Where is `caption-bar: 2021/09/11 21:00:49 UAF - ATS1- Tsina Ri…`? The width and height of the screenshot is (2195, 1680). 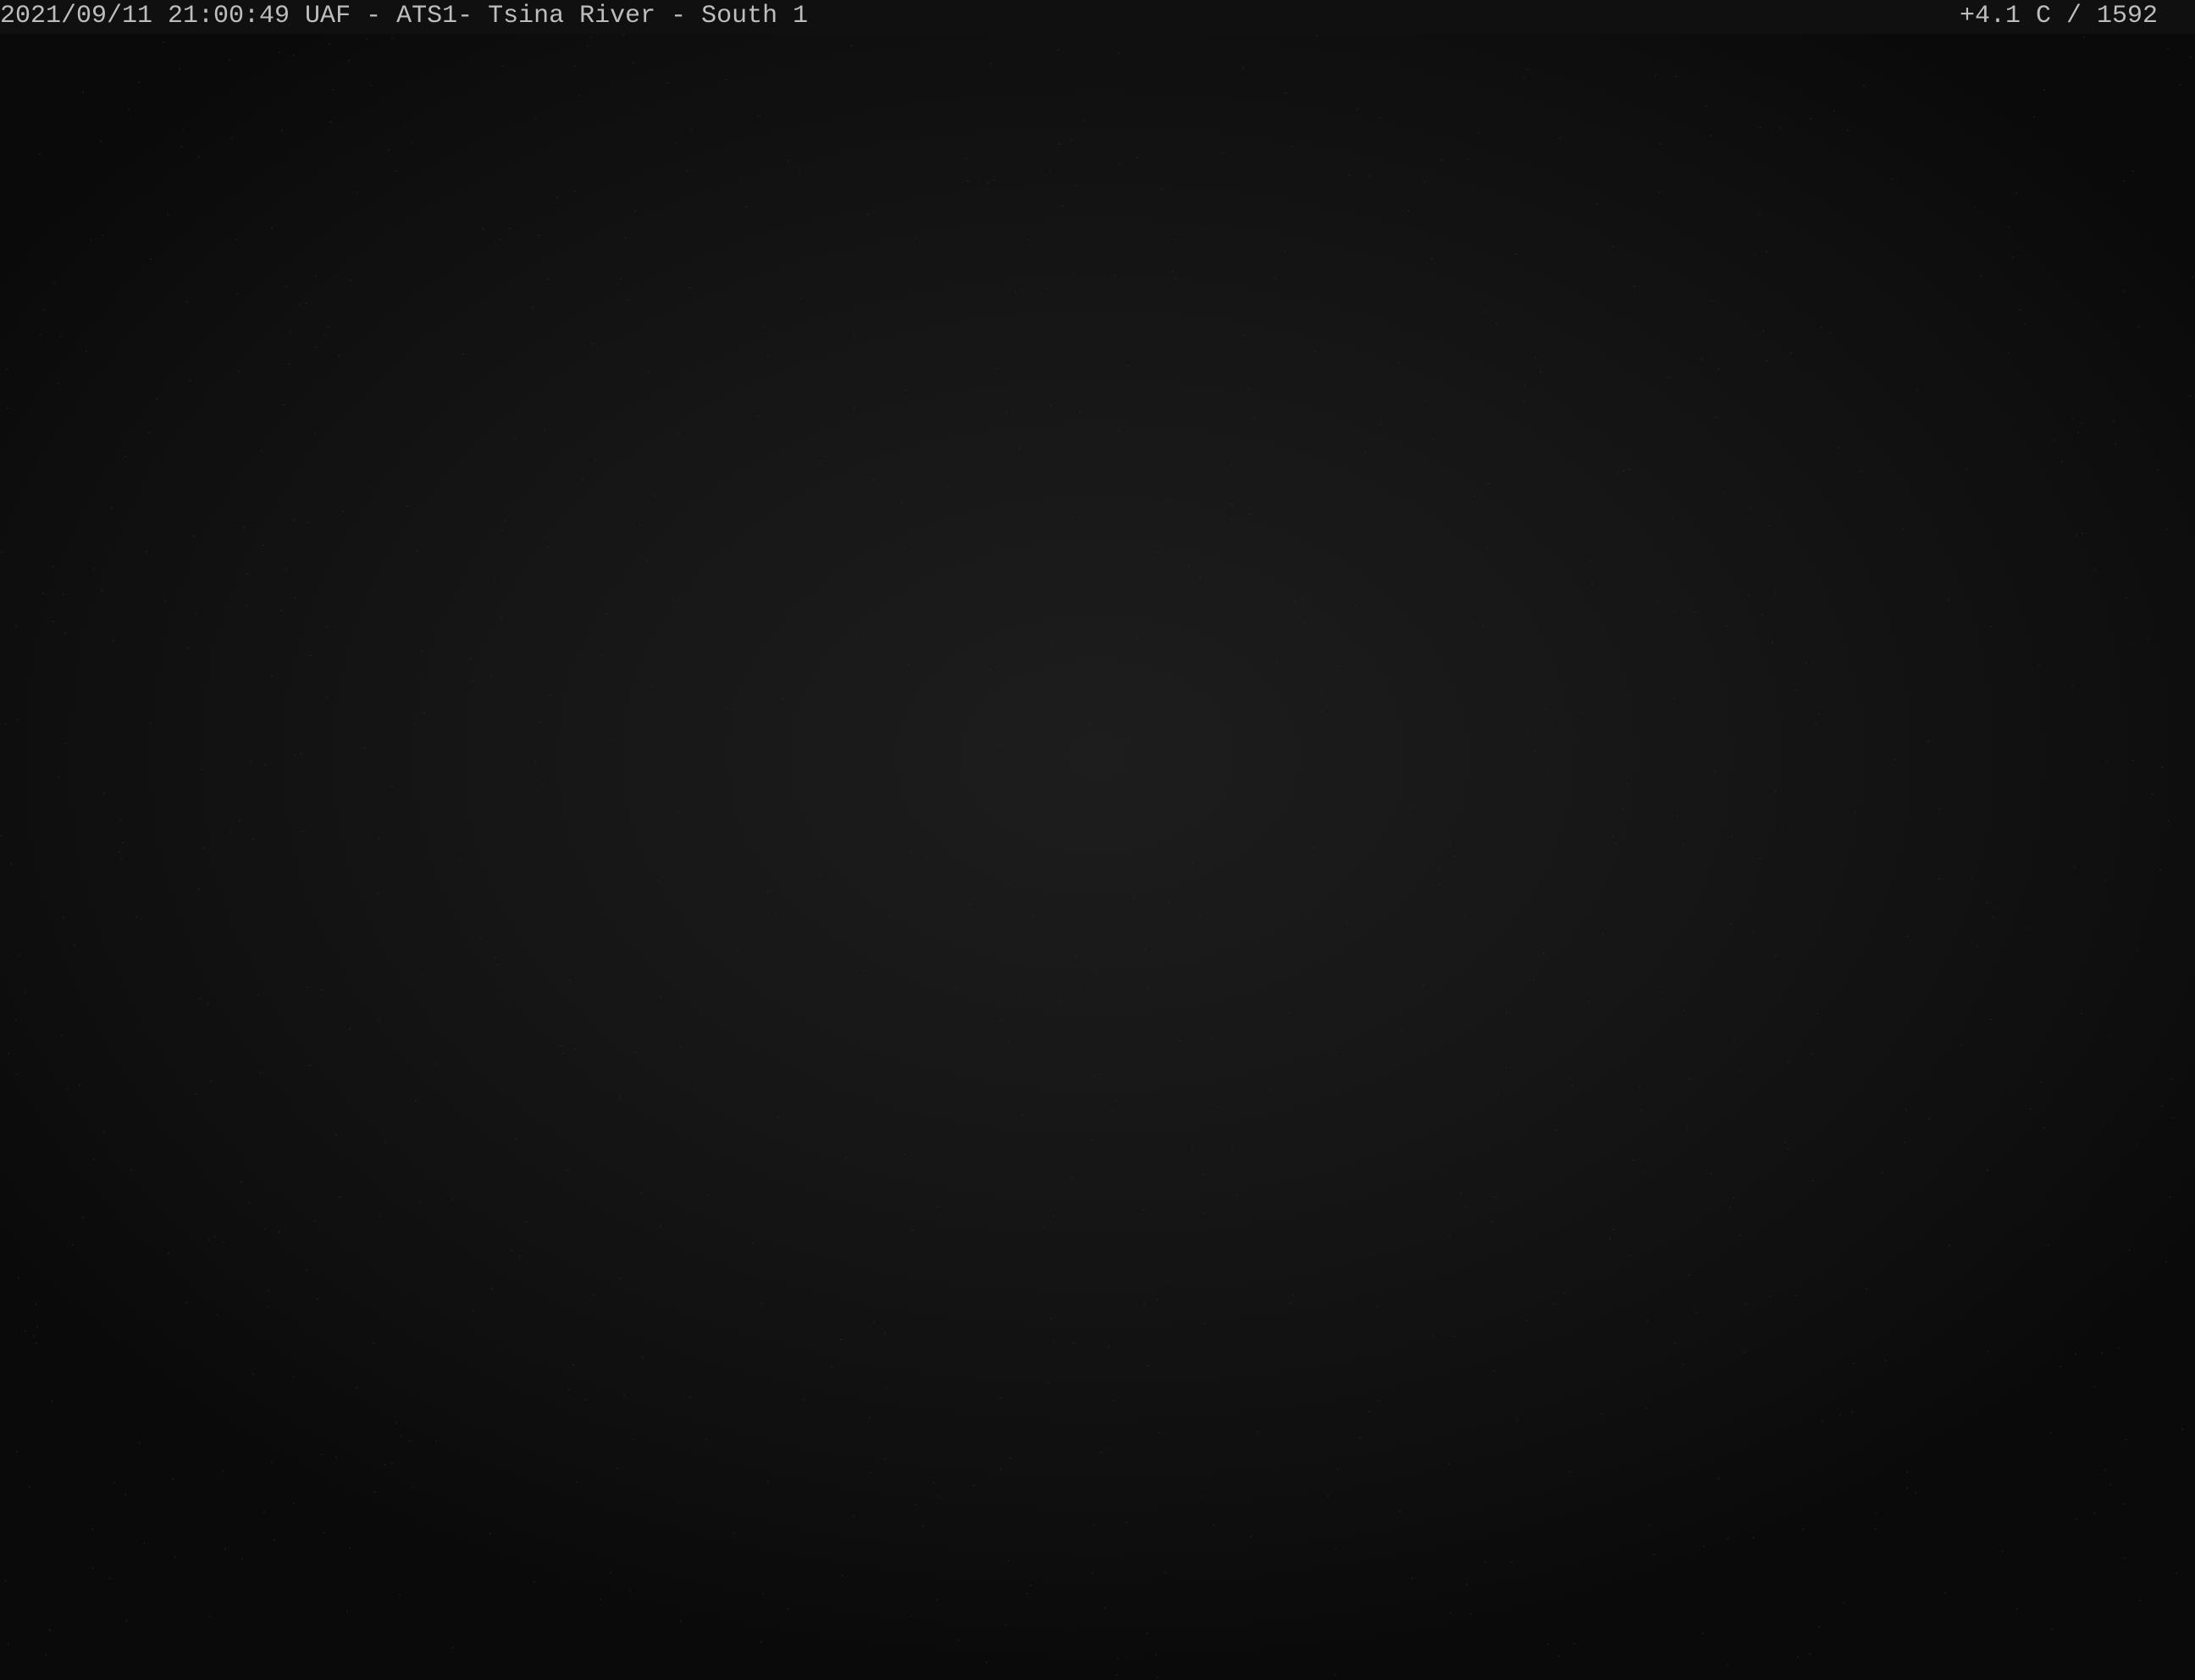
caption-bar: 2021/09/11 21:00:49 UAF - ATS1- Tsina Ri… is located at coordinates (1097, 17).